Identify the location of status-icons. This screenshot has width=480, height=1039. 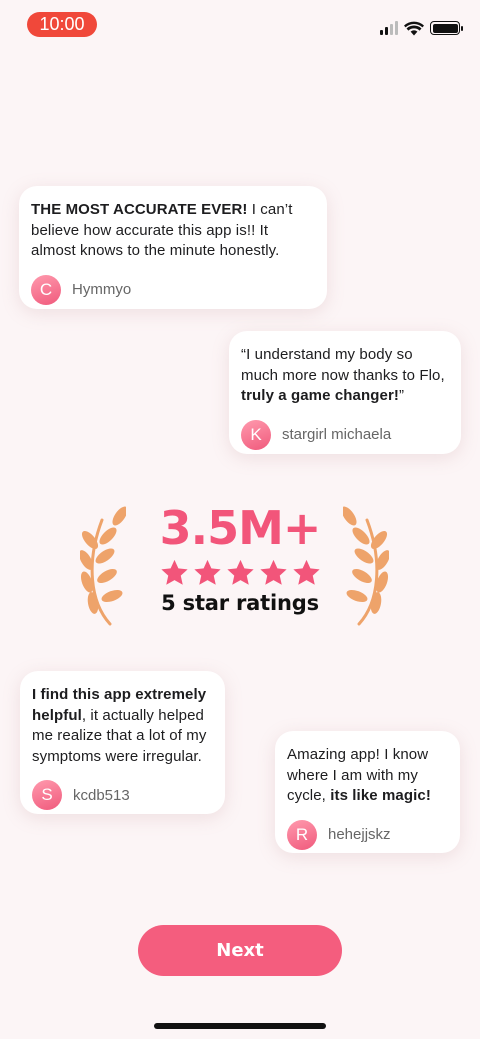
(421, 28).